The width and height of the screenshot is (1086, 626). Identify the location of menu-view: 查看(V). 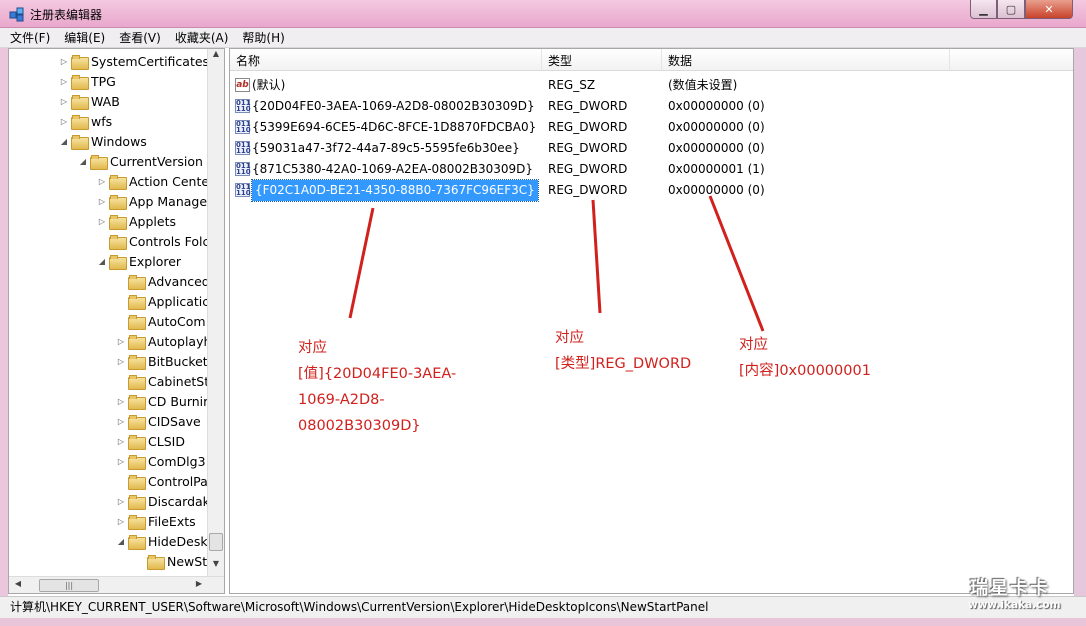
(140, 37).